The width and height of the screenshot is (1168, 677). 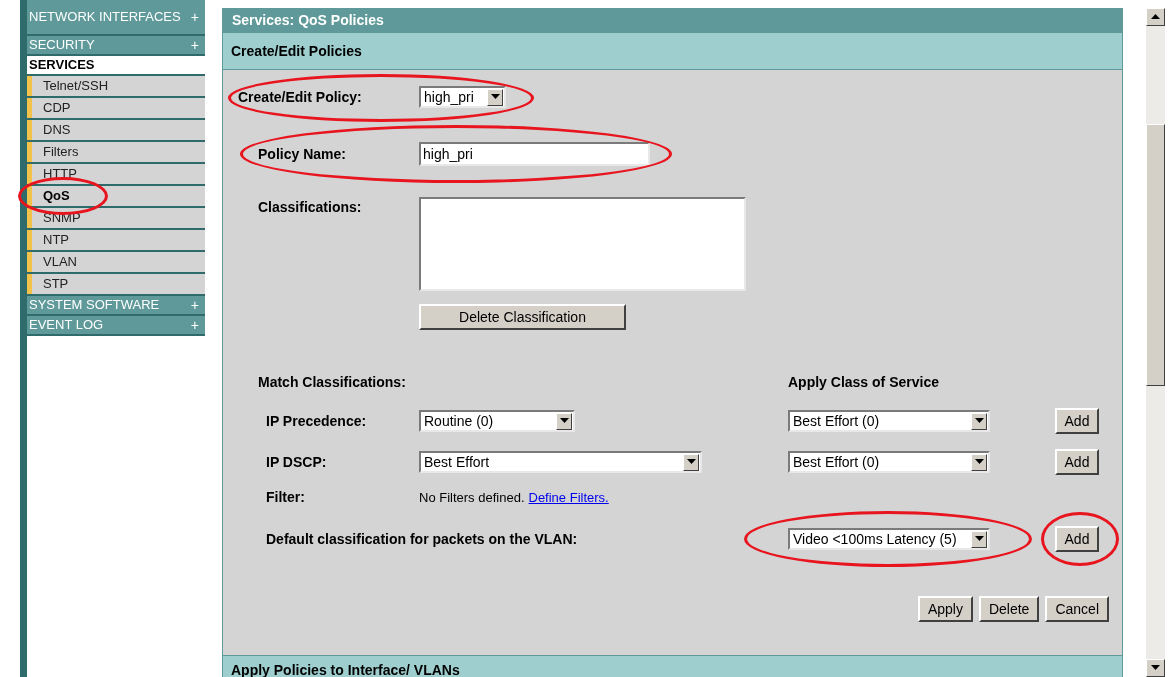 I want to click on cancel-button: Cancel, so click(x=1077, y=609).